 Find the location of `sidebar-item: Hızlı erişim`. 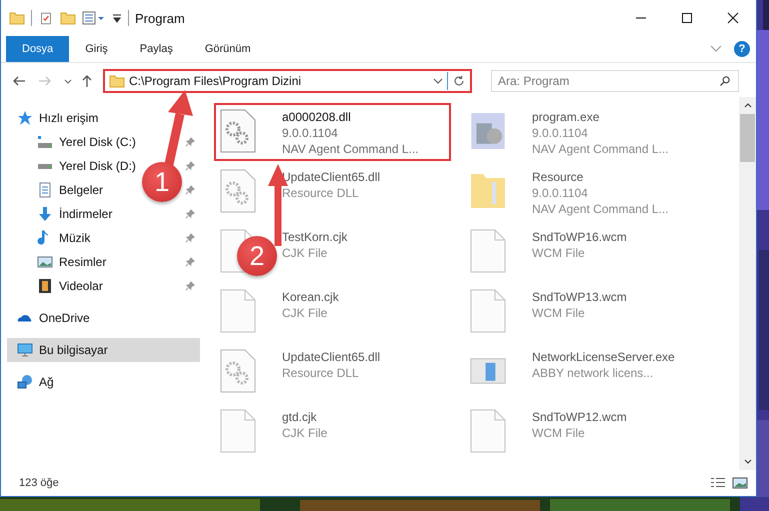

sidebar-item: Hızlı erişim is located at coordinates (103, 118).